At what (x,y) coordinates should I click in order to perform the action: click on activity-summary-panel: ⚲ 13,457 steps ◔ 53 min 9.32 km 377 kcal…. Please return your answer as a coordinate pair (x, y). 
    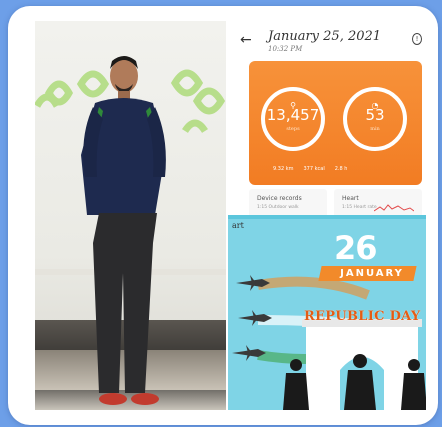
    Looking at the image, I should click on (335, 123).